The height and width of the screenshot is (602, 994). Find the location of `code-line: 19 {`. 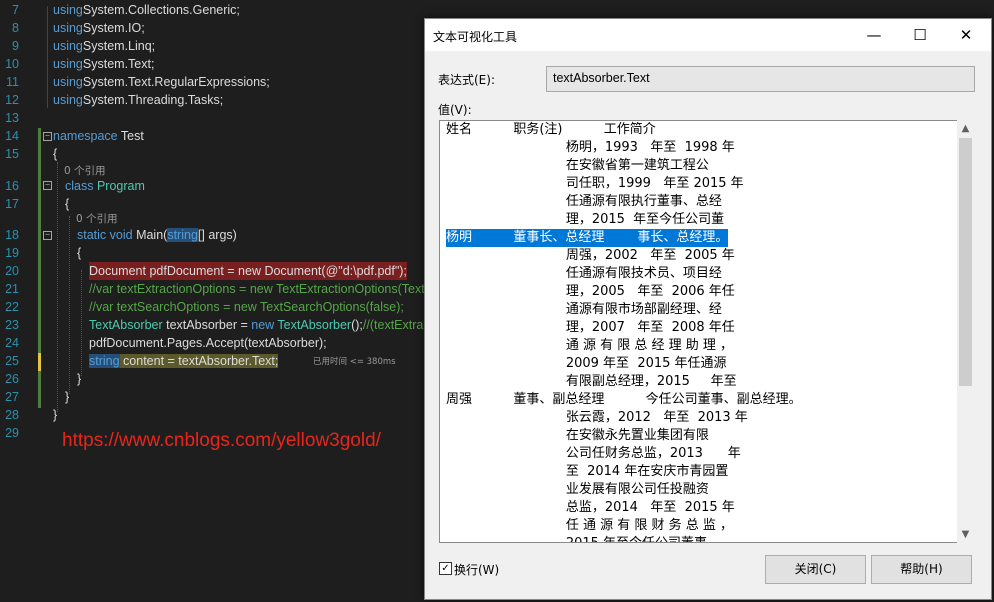

code-line: 19 { is located at coordinates (220, 253).